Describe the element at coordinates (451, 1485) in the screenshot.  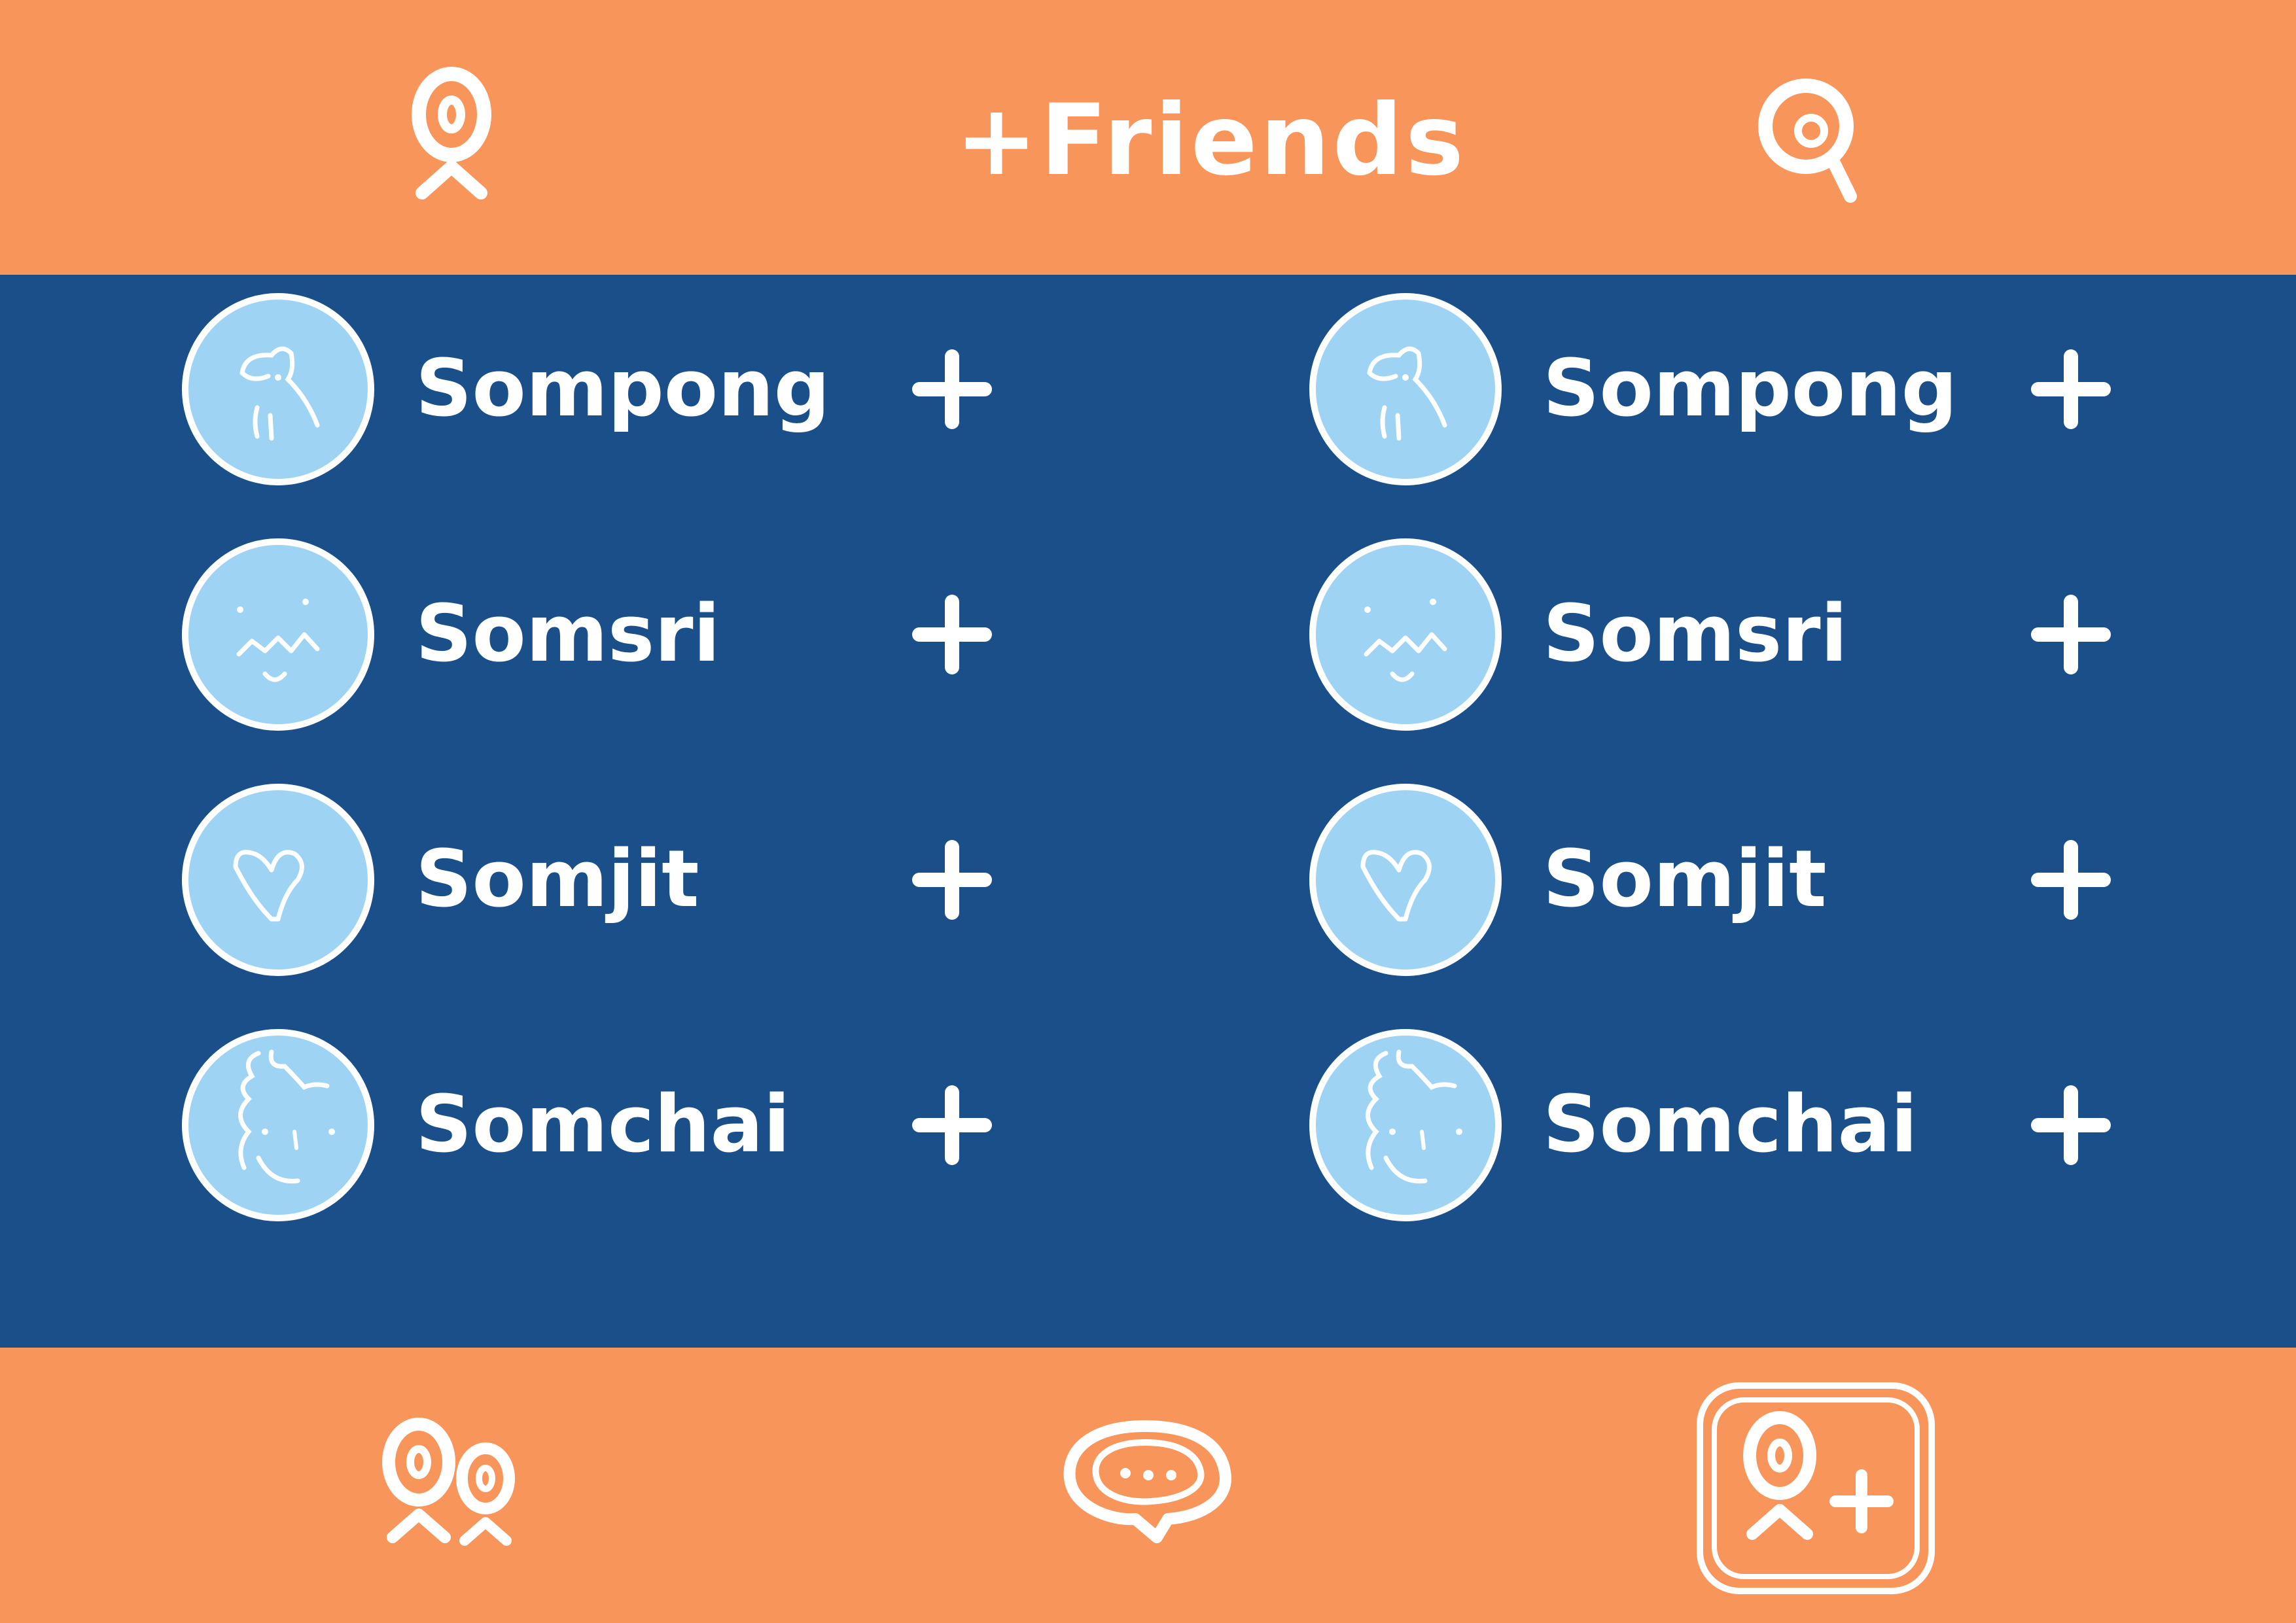
I see `friends-icon` at that location.